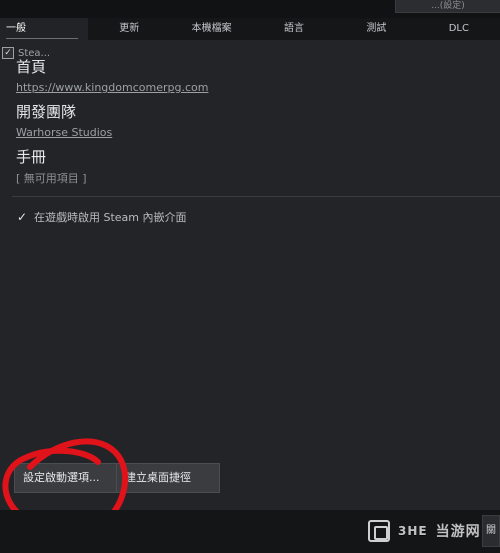 The image size is (500, 553). Describe the element at coordinates (44, 29) in the screenshot. I see `tab-general: 一般` at that location.